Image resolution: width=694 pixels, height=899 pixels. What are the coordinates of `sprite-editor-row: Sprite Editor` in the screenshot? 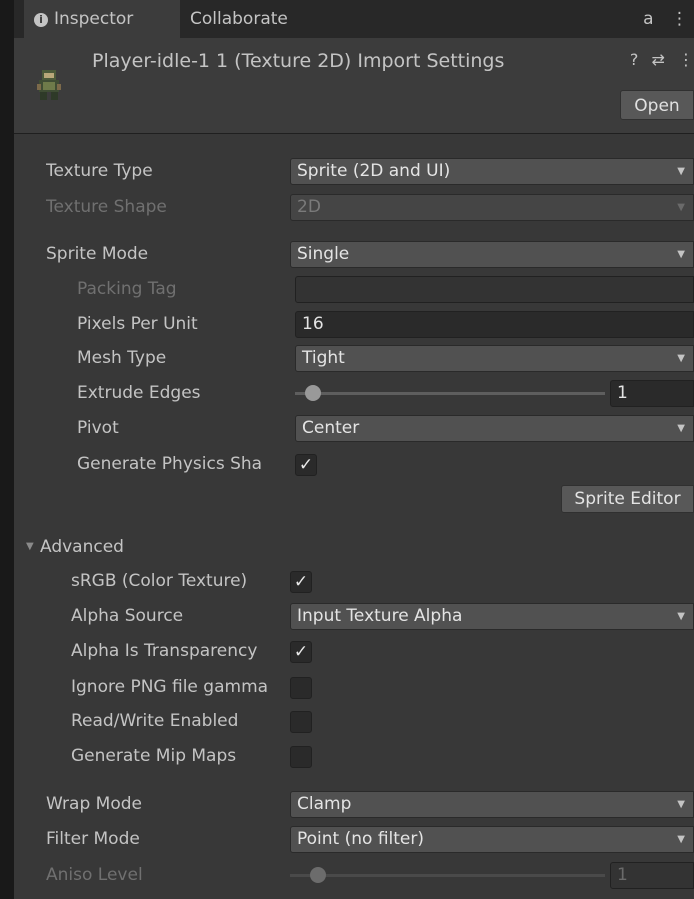 It's located at (354, 498).